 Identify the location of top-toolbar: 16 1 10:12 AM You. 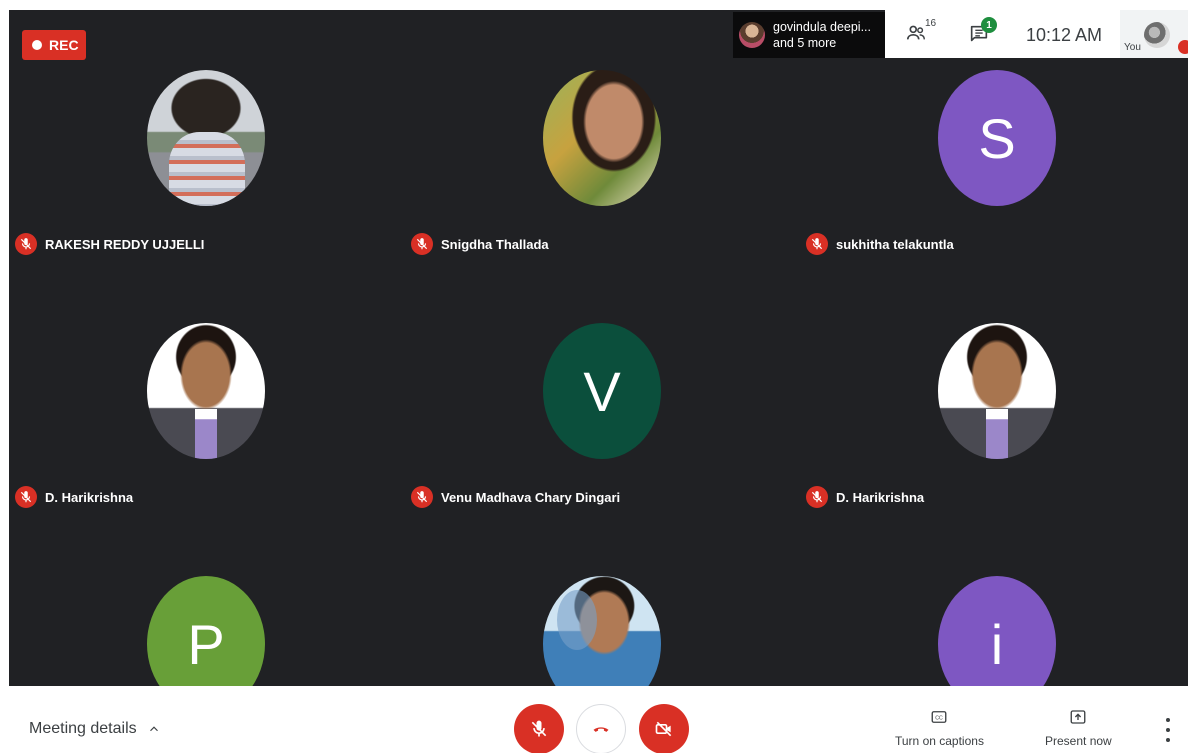
(1036, 34).